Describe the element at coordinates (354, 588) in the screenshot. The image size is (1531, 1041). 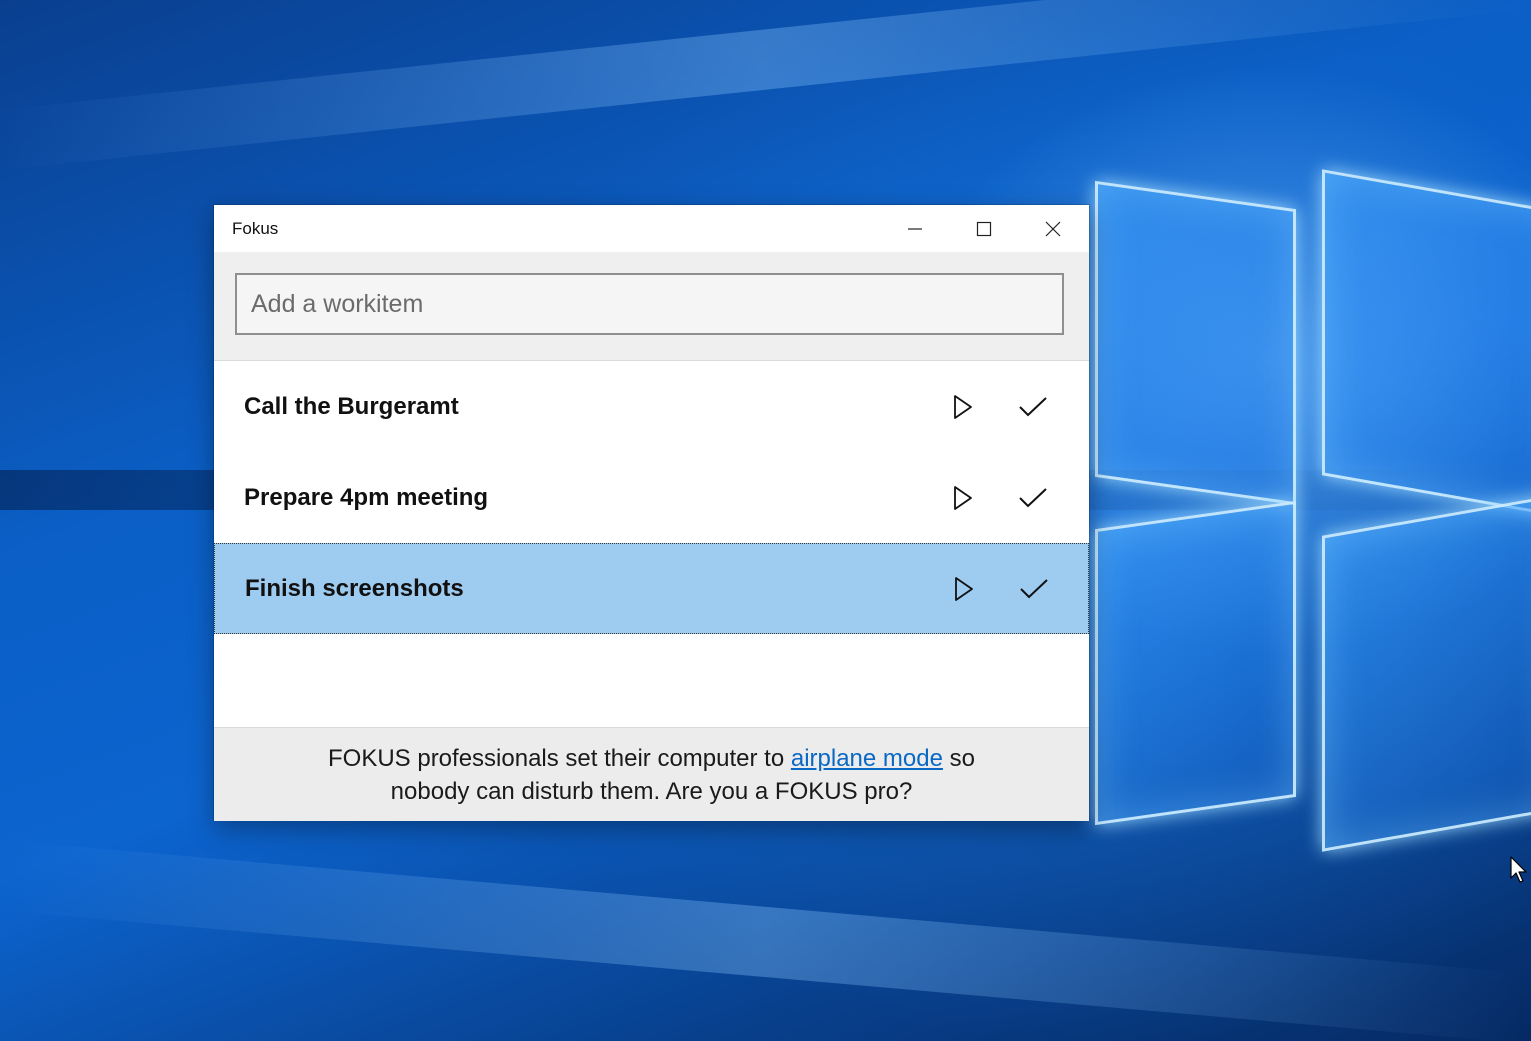
I see `workitem-label: Finish screenshots` at that location.